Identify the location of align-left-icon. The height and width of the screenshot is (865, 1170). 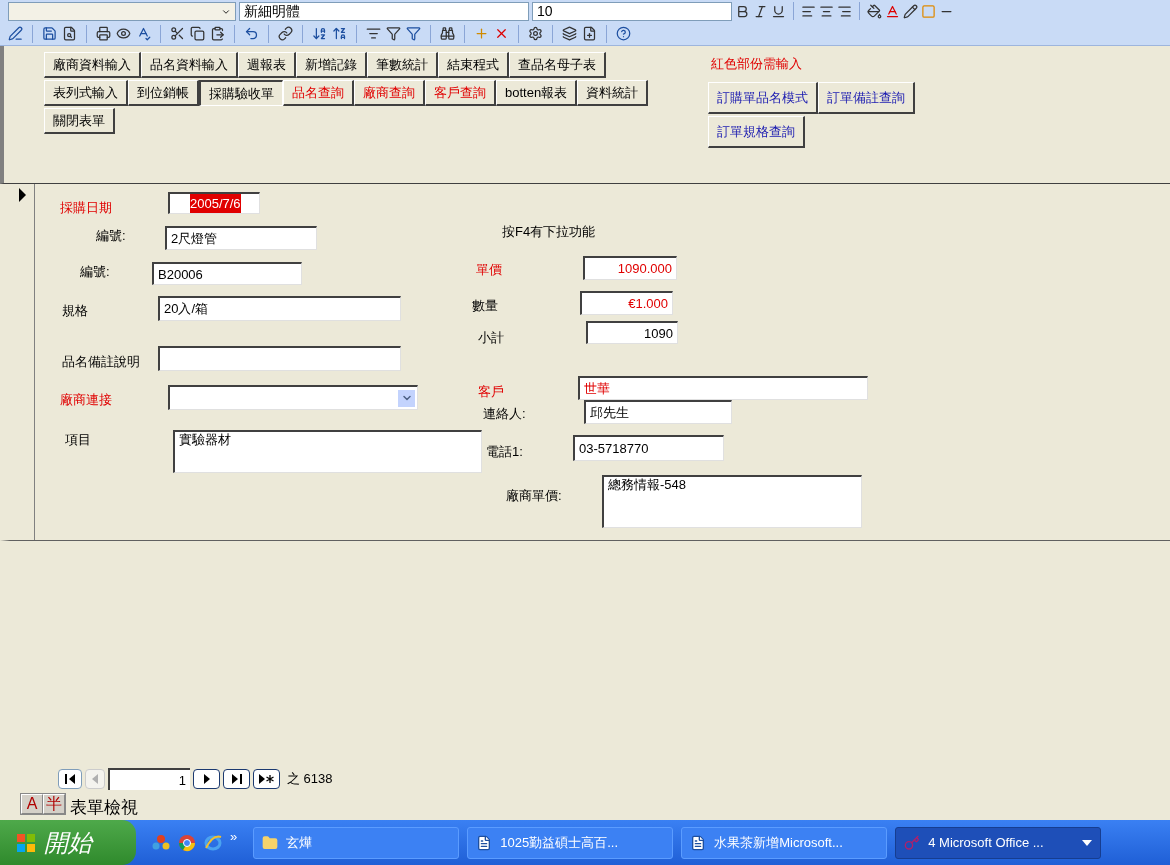
(808, 11).